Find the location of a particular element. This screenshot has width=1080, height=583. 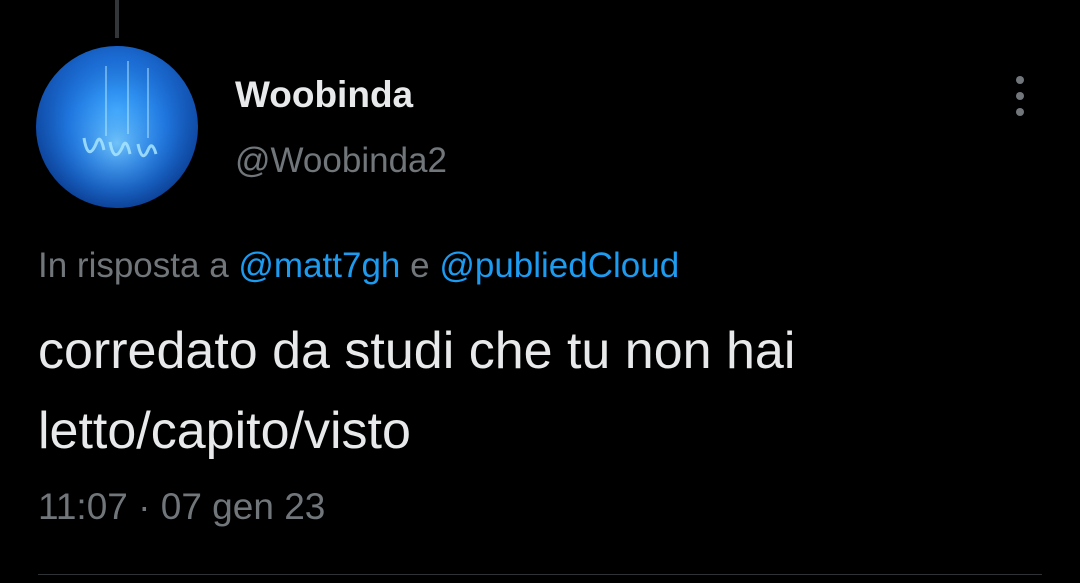

thread-connector-line is located at coordinates (117, 19).